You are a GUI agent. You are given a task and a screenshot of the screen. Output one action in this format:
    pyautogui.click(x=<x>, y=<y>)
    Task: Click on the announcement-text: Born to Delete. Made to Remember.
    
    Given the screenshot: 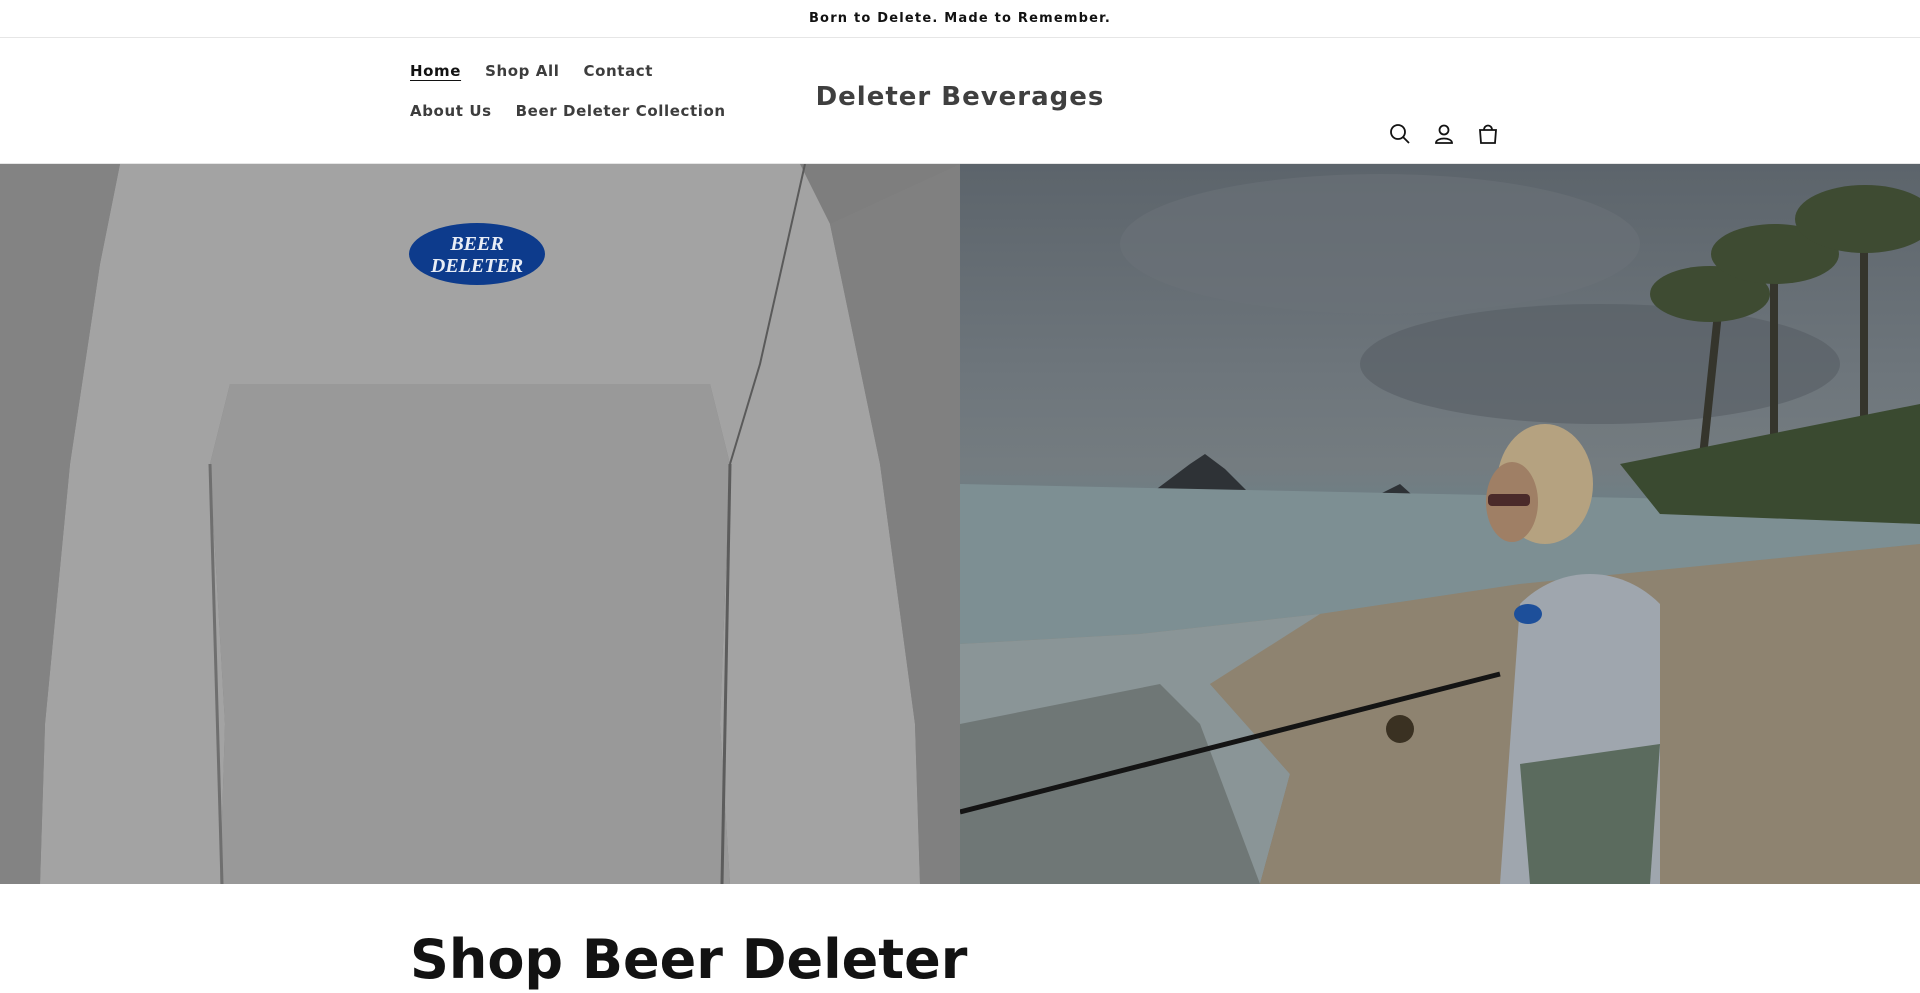 What is the action you would take?
    pyautogui.click(x=960, y=18)
    